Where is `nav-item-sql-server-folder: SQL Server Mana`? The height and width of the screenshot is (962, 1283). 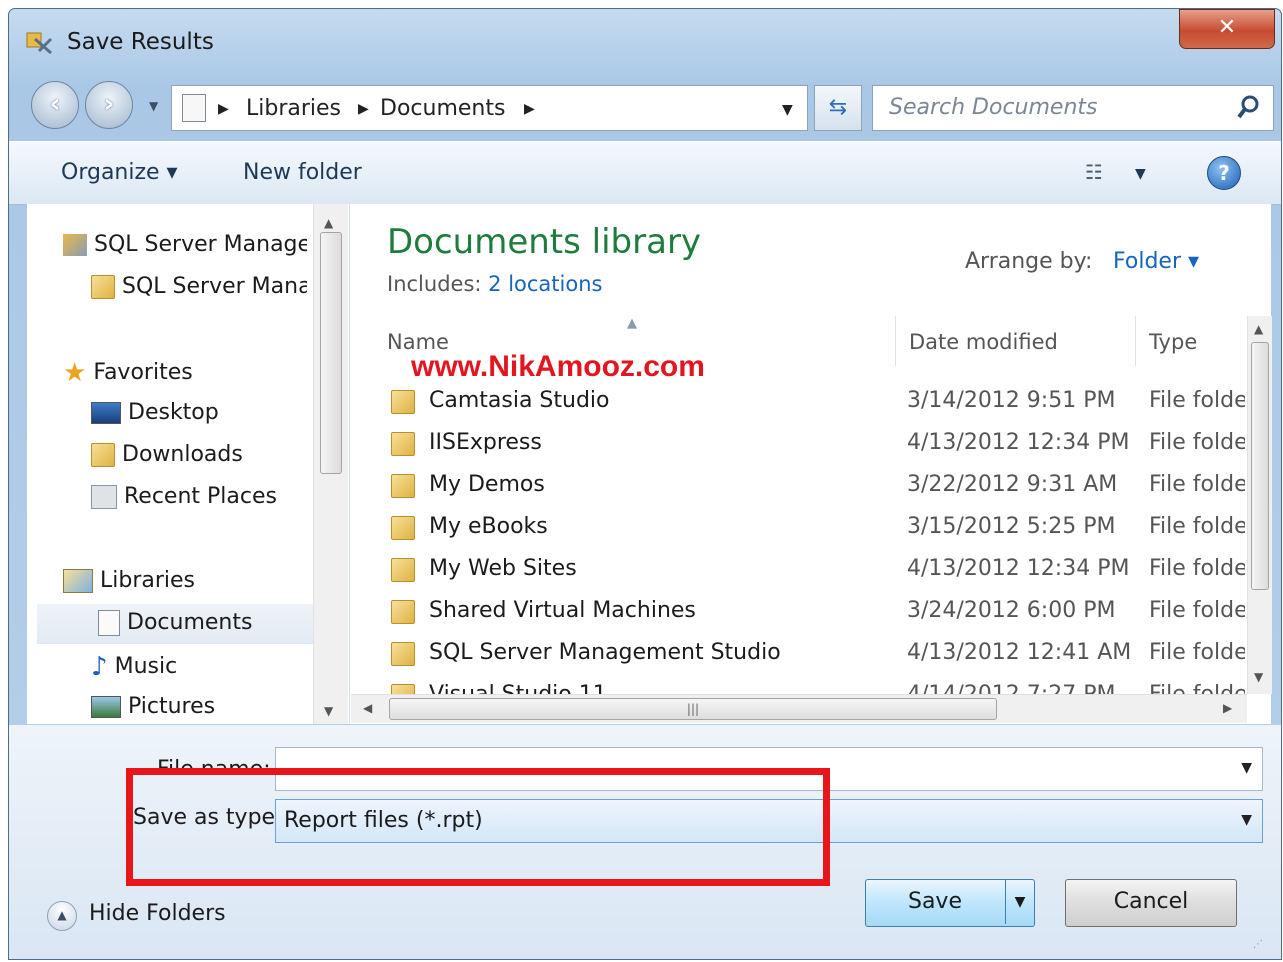
nav-item-sql-server-folder: SQL Server Mana is located at coordinates (199, 286).